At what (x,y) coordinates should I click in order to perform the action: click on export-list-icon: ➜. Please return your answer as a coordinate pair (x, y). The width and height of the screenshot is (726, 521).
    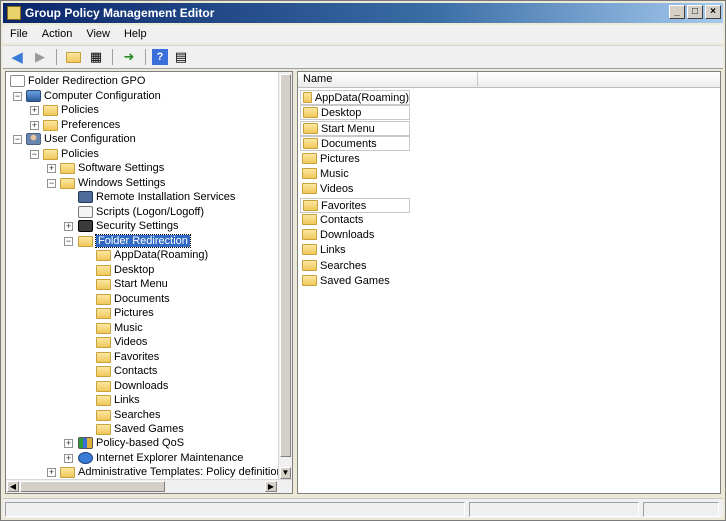
    Looking at the image, I should click on (129, 57).